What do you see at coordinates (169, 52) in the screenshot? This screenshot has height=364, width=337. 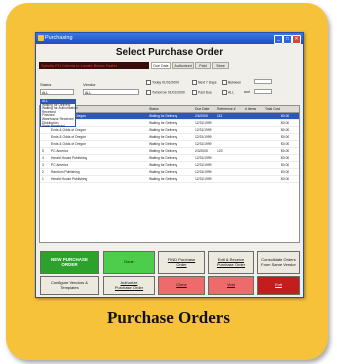 I see `page-title: Select Purchase Order` at bounding box center [169, 52].